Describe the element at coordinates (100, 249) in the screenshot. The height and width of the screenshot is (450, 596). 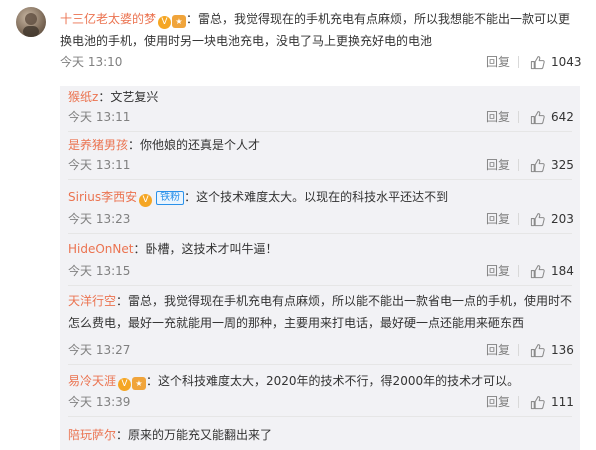
I see `reply-author: HideOnNet` at that location.